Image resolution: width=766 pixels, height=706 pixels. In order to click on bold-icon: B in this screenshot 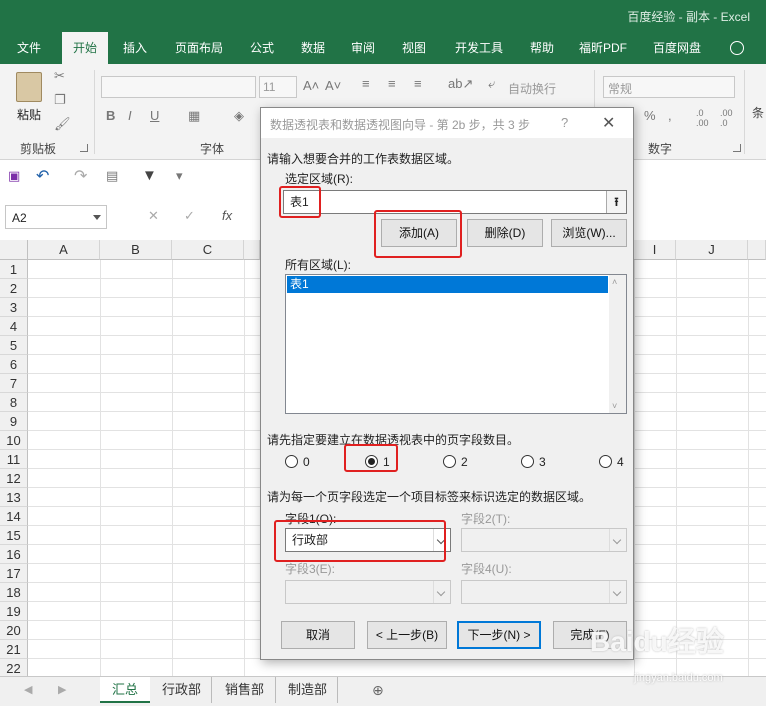, I will do `click(110, 115)`.